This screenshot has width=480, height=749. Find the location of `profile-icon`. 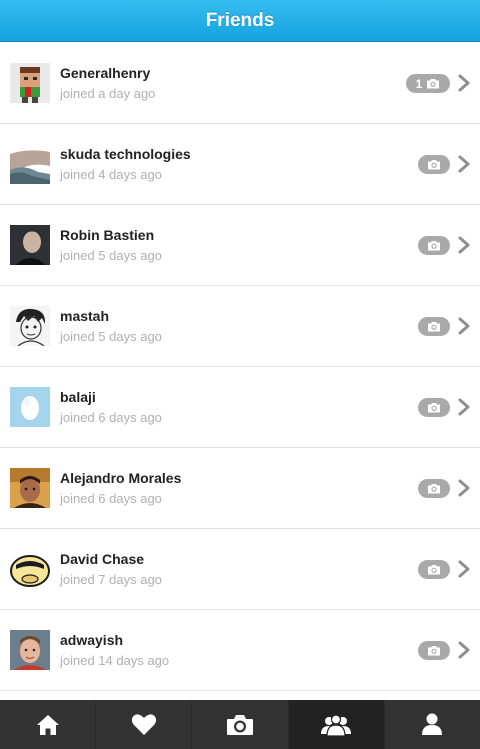

profile-icon is located at coordinates (432, 724).